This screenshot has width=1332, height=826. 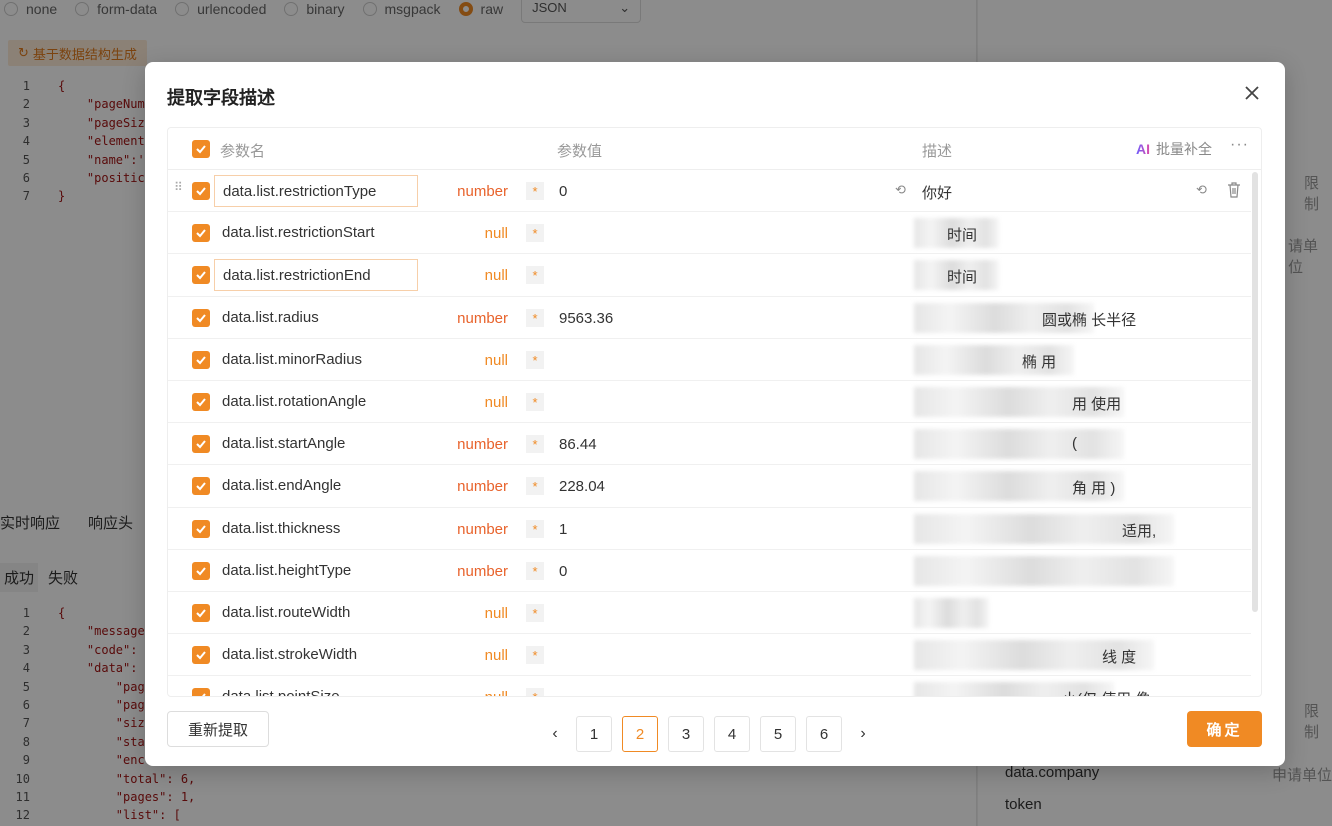 What do you see at coordinates (686, 734) in the screenshot?
I see `pagination-page-3: 3` at bounding box center [686, 734].